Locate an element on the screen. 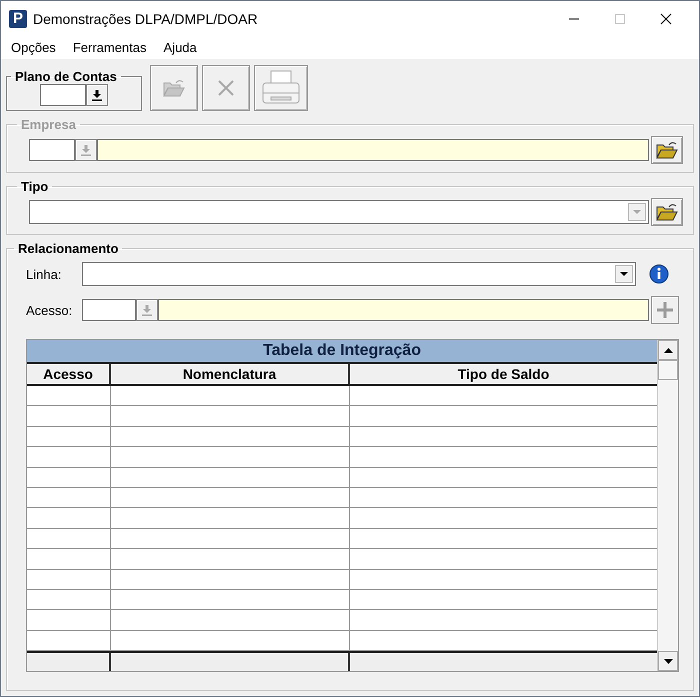 Image resolution: width=700 pixels, height=697 pixels. scroll-up-button is located at coordinates (668, 350).